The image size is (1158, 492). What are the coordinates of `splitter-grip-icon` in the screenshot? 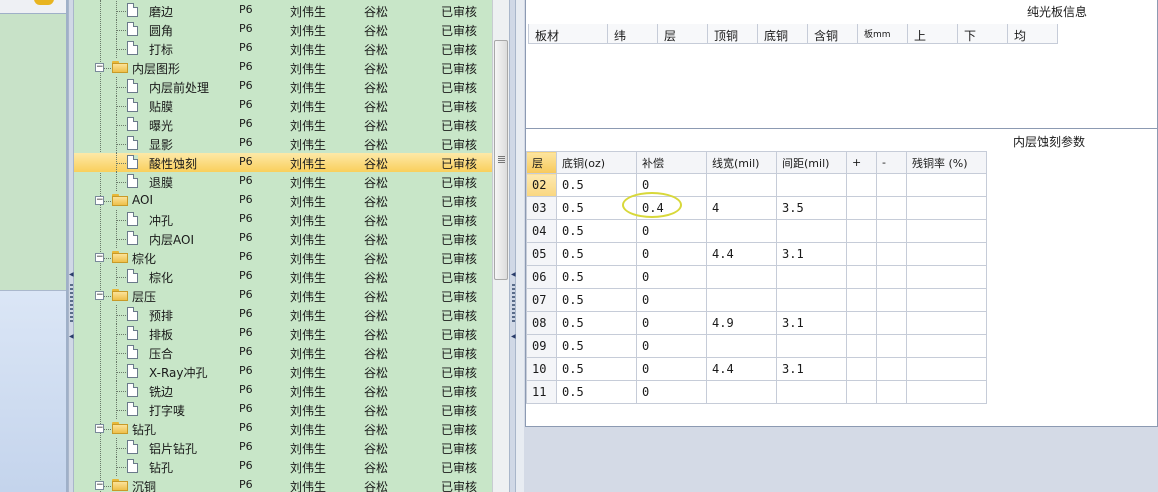 It's located at (71, 304).